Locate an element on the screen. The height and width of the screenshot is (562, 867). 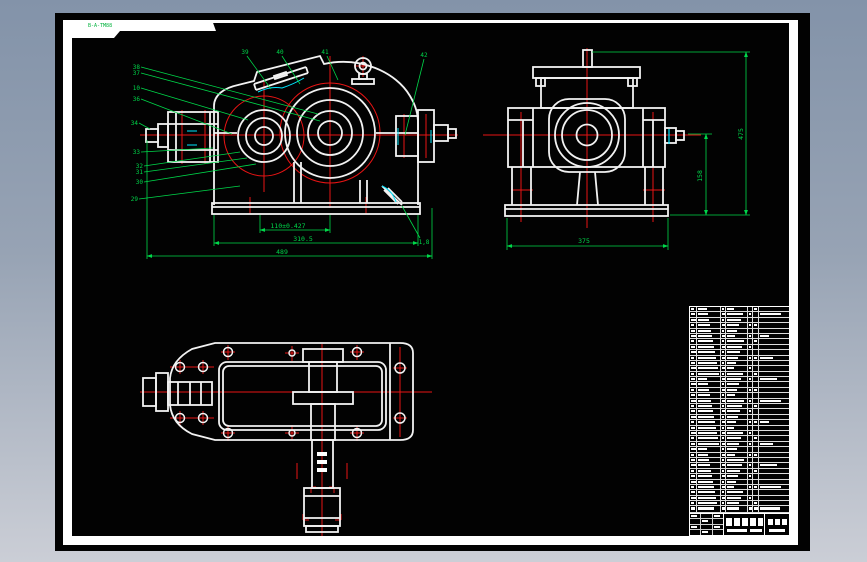
dimension-text-overall-height: 475 is located at coordinates (741, 134).